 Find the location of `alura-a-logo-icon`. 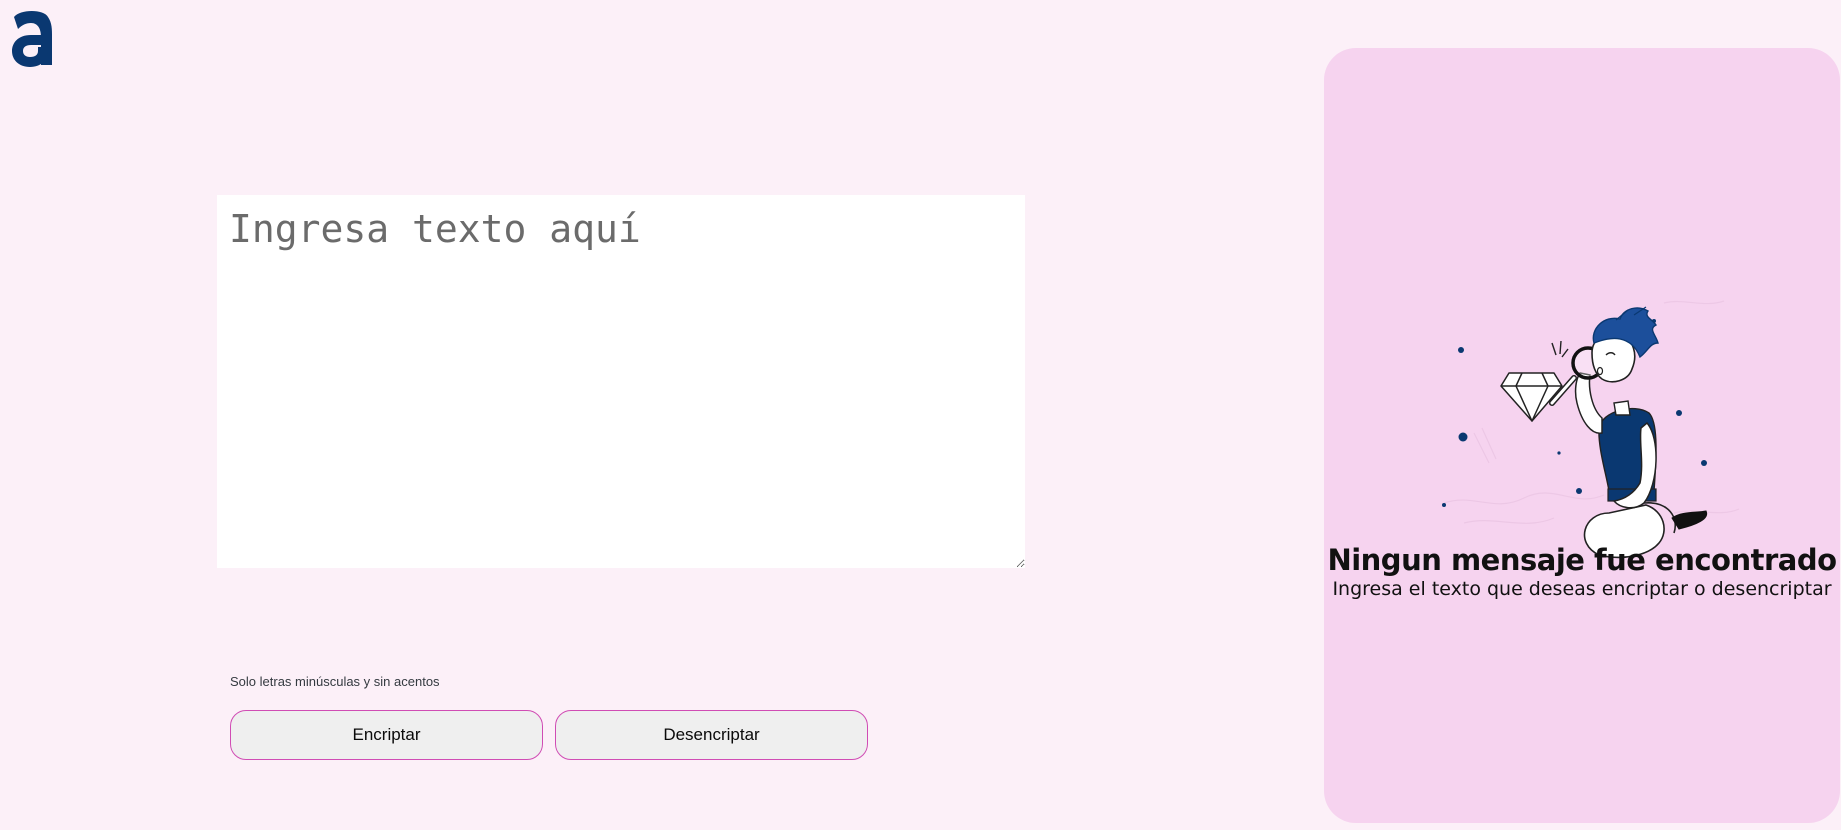

alura-a-logo-icon is located at coordinates (32, 38).